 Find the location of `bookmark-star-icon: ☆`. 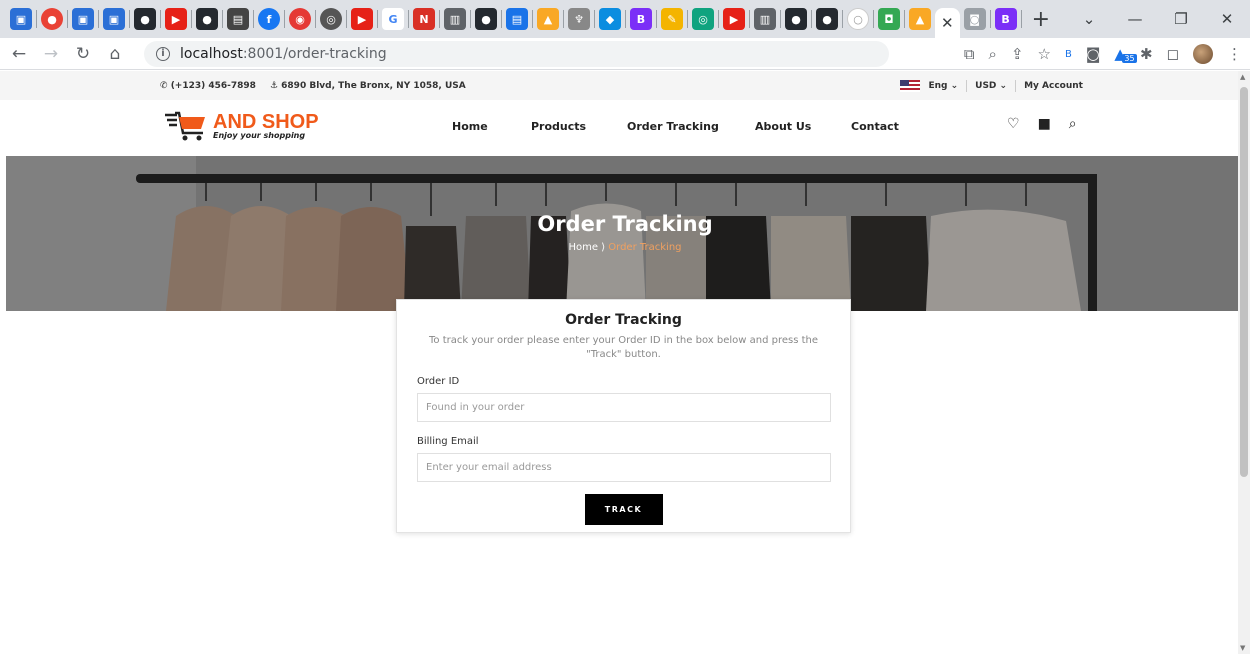

bookmark-star-icon: ☆ is located at coordinates (1044, 54).